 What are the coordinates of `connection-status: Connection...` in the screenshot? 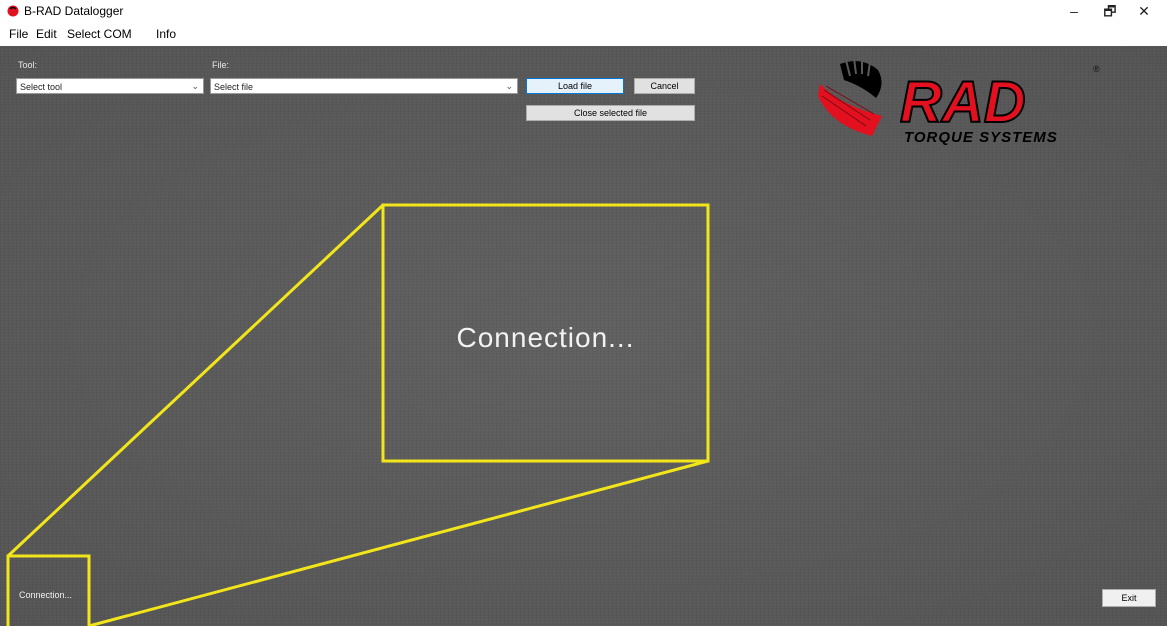 It's located at (46, 595).